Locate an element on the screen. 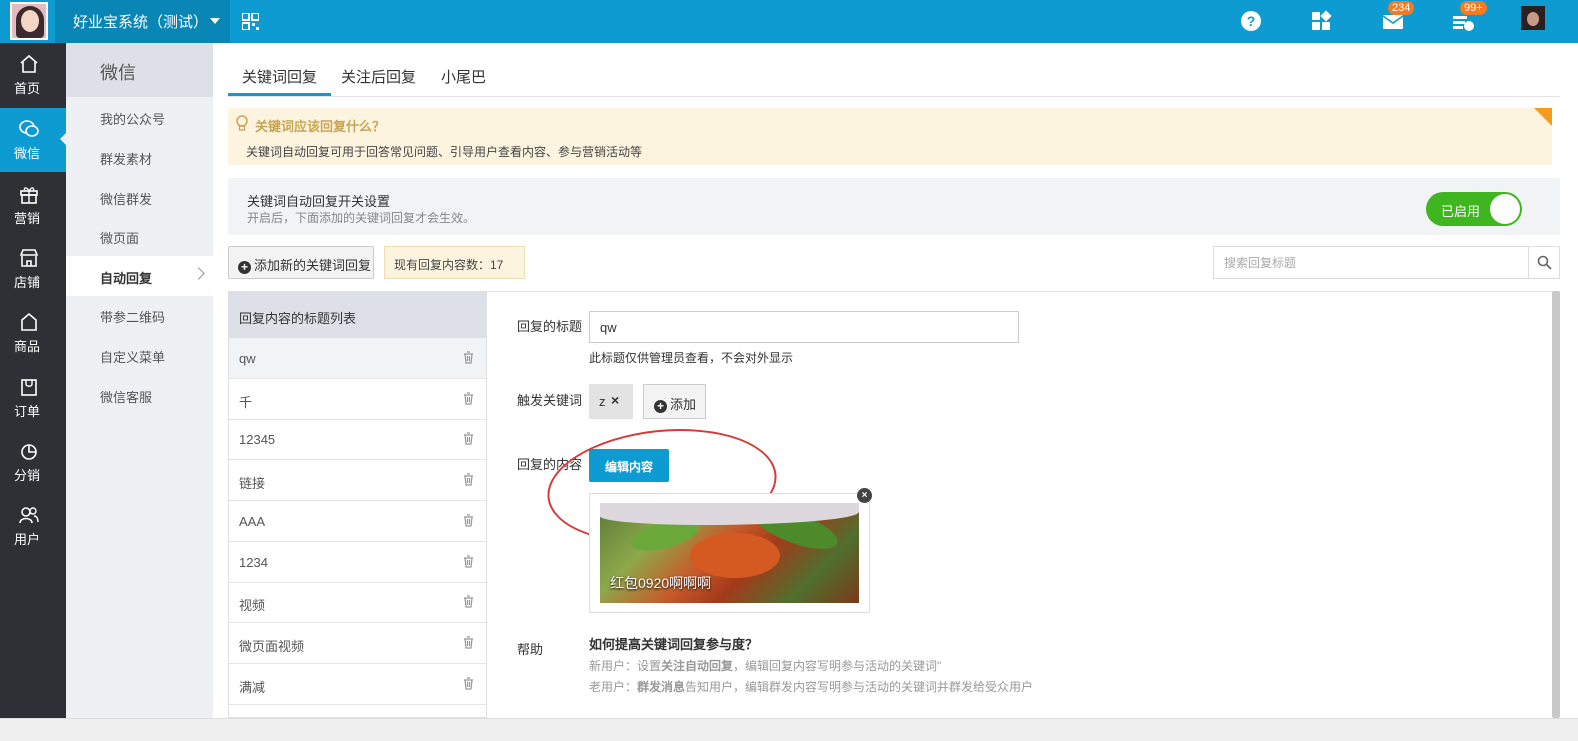 This screenshot has width=1578, height=741. keyword-label: 触发关键词 is located at coordinates (550, 400).